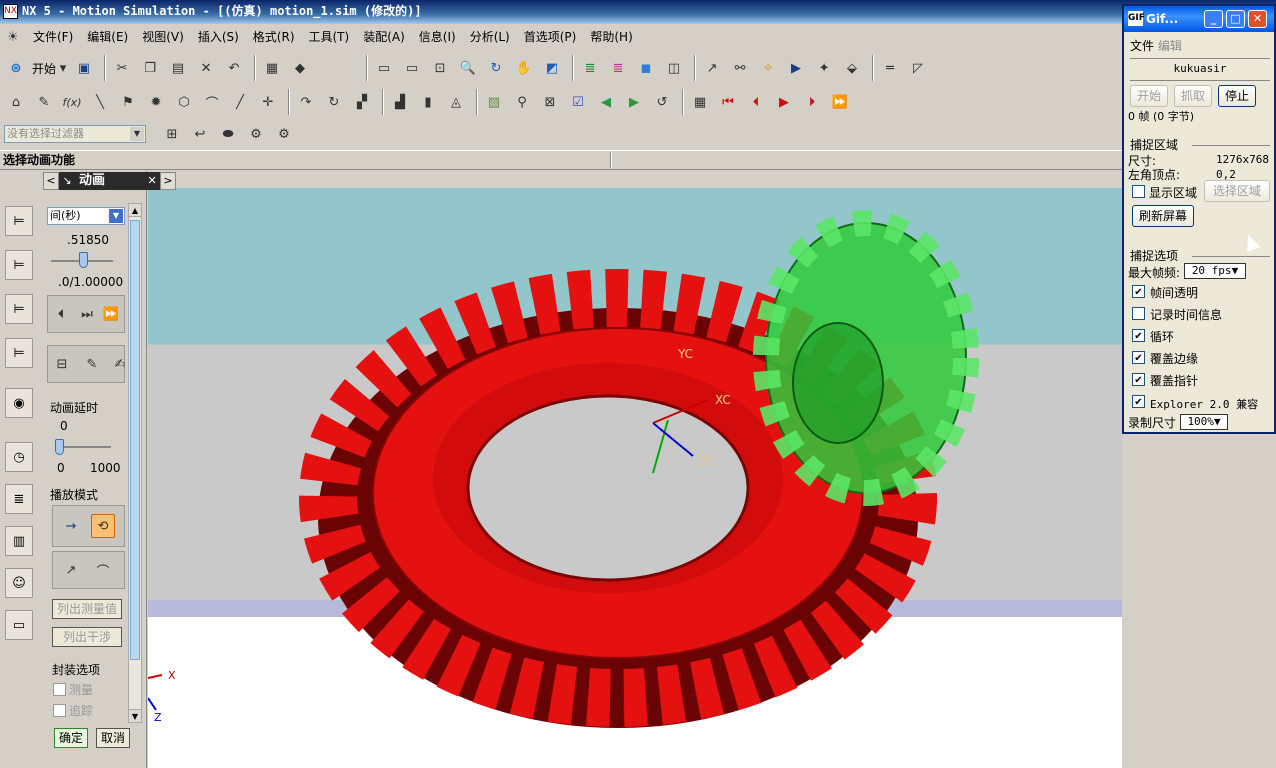 The image size is (1276, 768). Describe the element at coordinates (87, 637) in the screenshot. I see `list-interference-button: 列出干涉` at that location.